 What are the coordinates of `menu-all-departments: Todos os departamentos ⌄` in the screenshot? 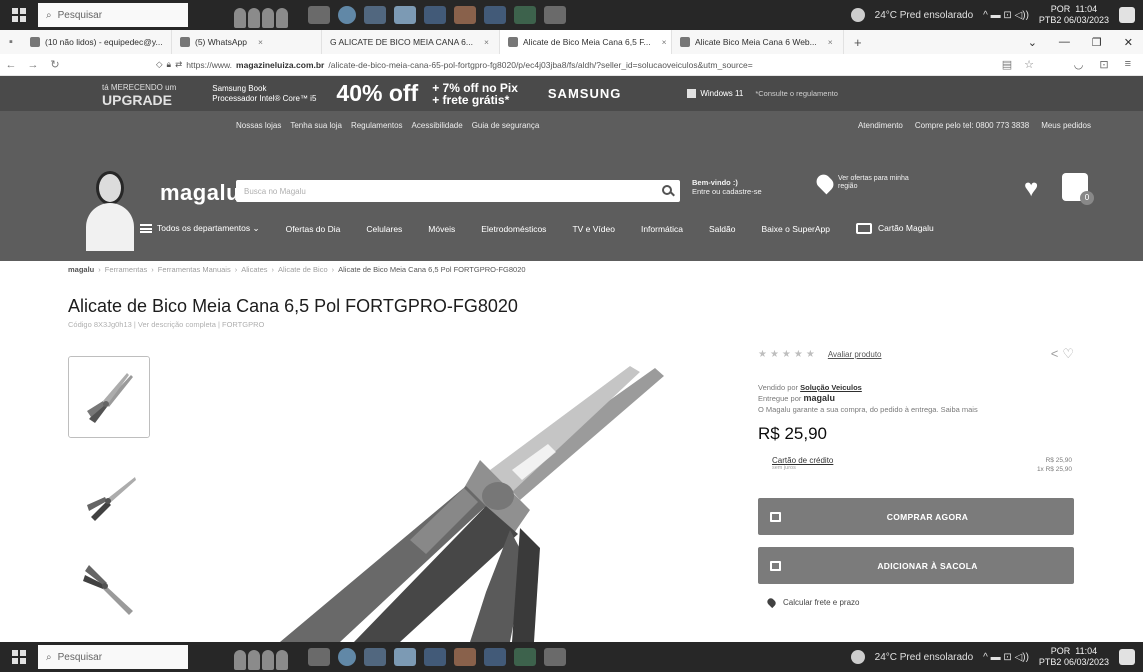 It's located at (200, 228).